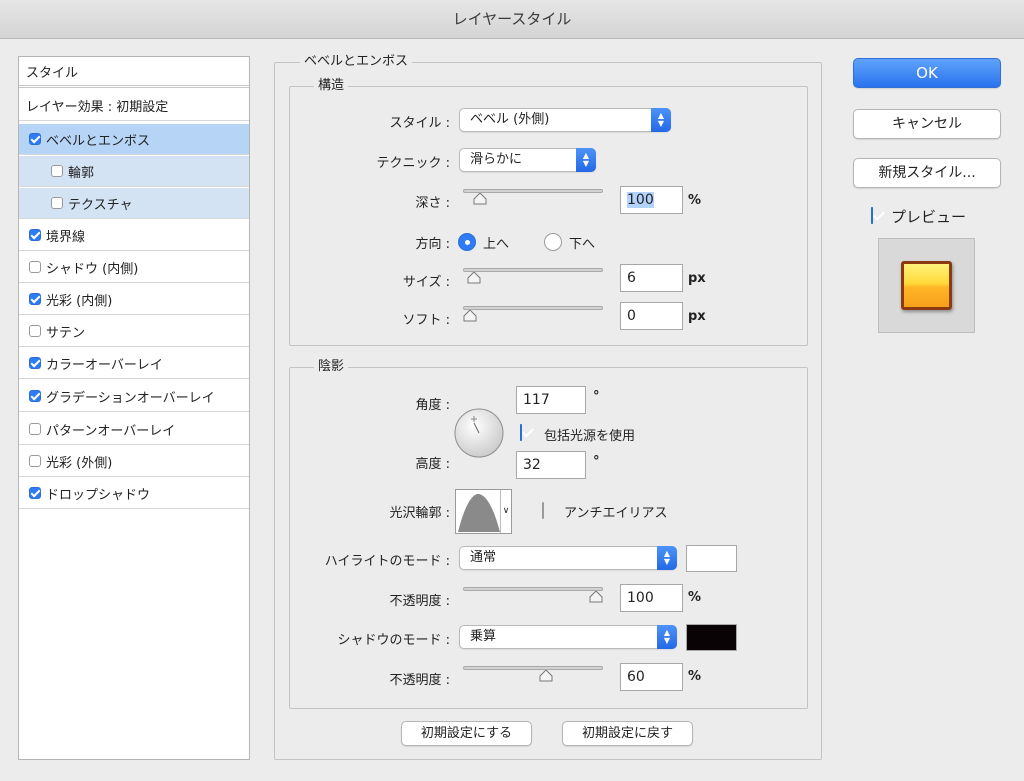 Image resolution: width=1024 pixels, height=781 pixels. I want to click on sidebar-item-satin: サテン, so click(134, 331).